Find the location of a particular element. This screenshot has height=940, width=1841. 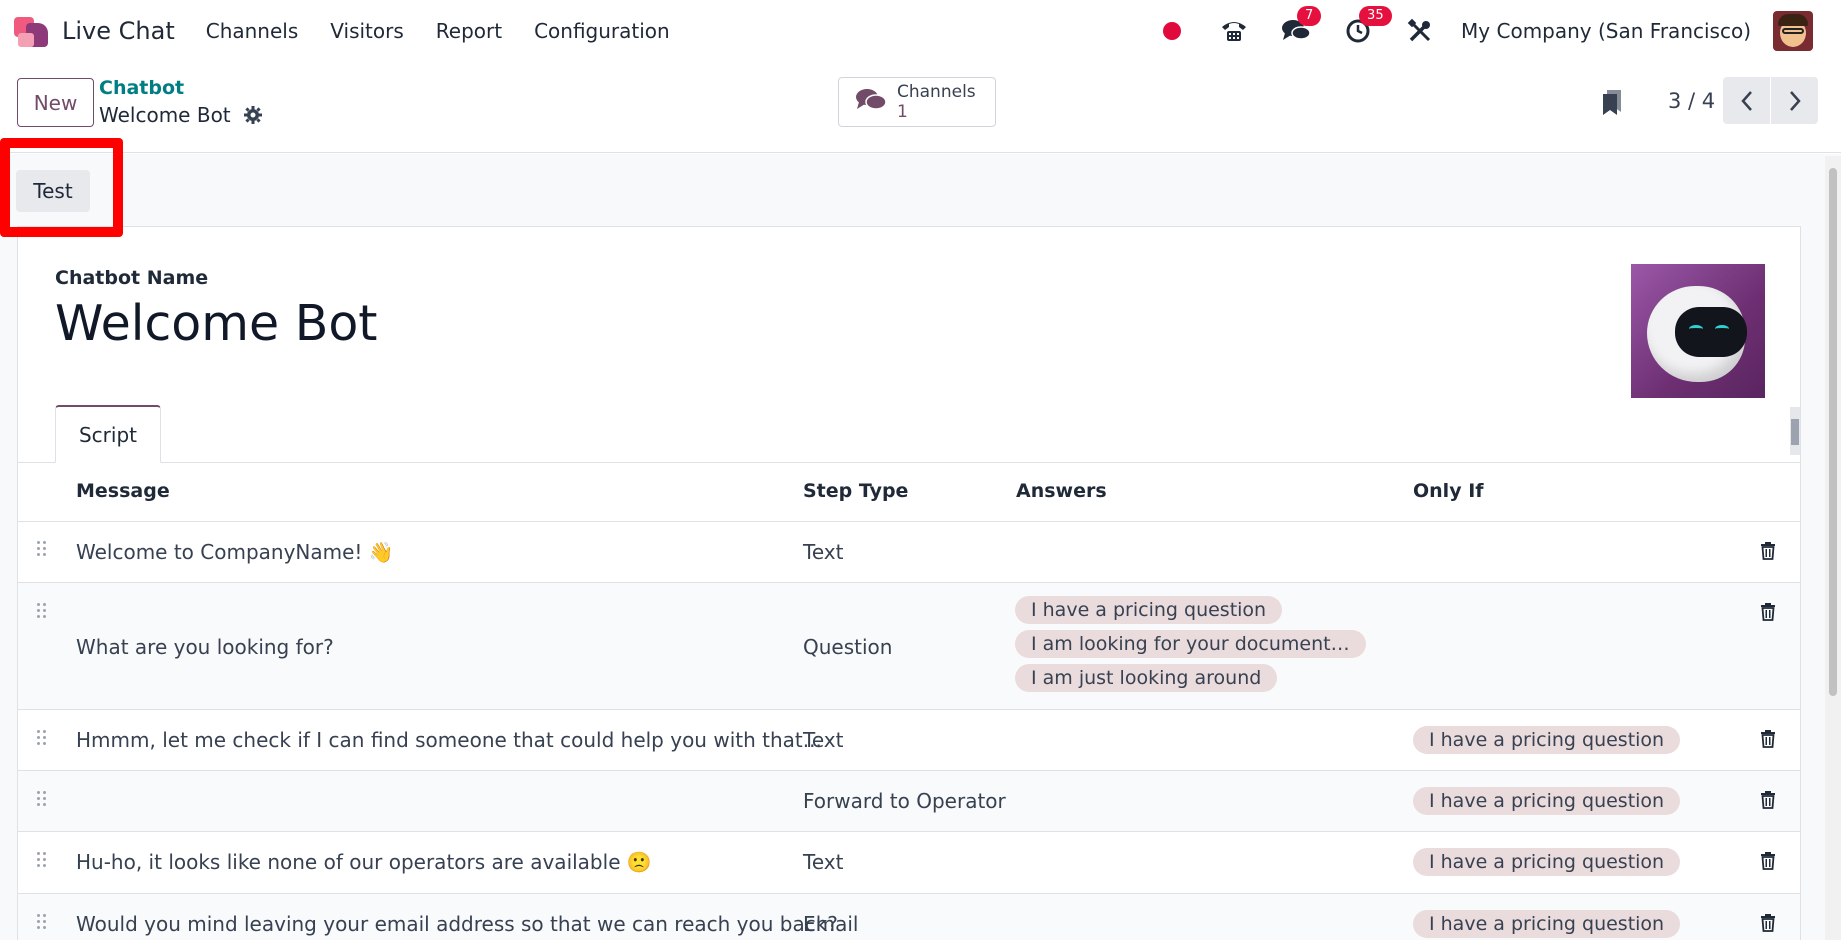

chat-icon: 7 is located at coordinates (1300, 26).